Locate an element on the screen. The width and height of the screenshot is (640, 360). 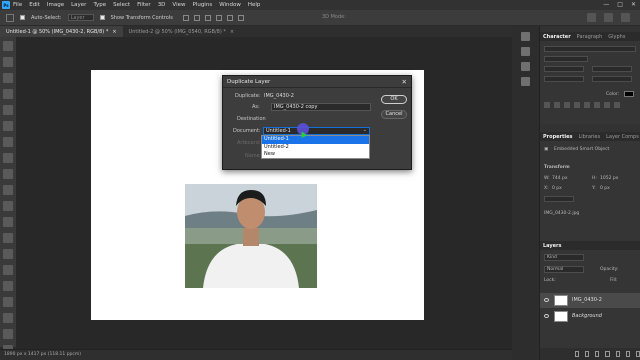
group-icon is located at coordinates (617, 354).